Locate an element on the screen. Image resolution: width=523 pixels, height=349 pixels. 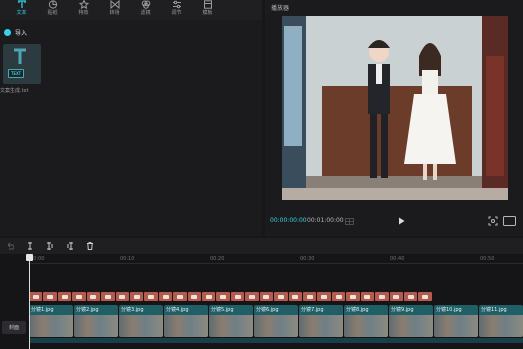
toolbar-filter: 滤镜 is located at coordinates (145, 10).